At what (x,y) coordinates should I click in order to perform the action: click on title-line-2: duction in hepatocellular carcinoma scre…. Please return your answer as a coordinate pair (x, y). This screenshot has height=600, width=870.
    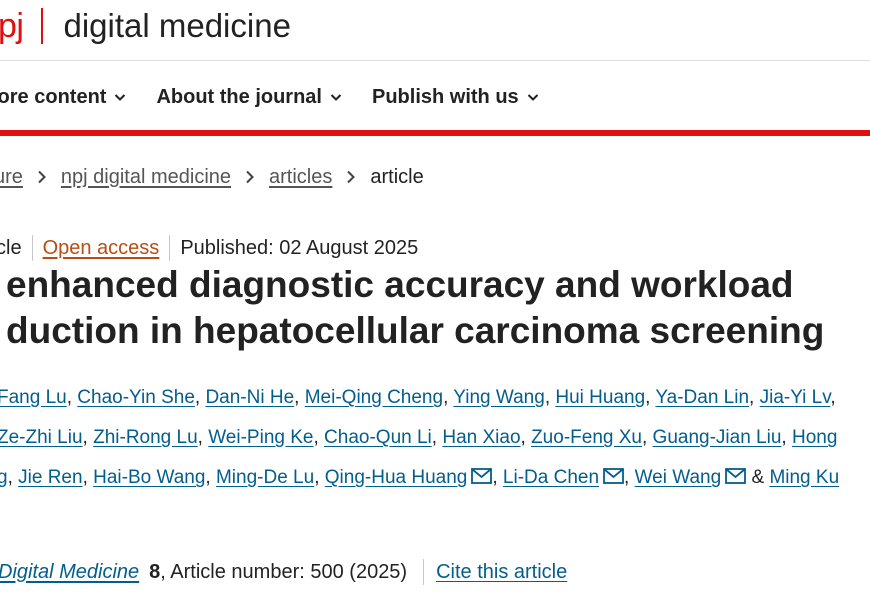
    Looking at the image, I should click on (415, 330).